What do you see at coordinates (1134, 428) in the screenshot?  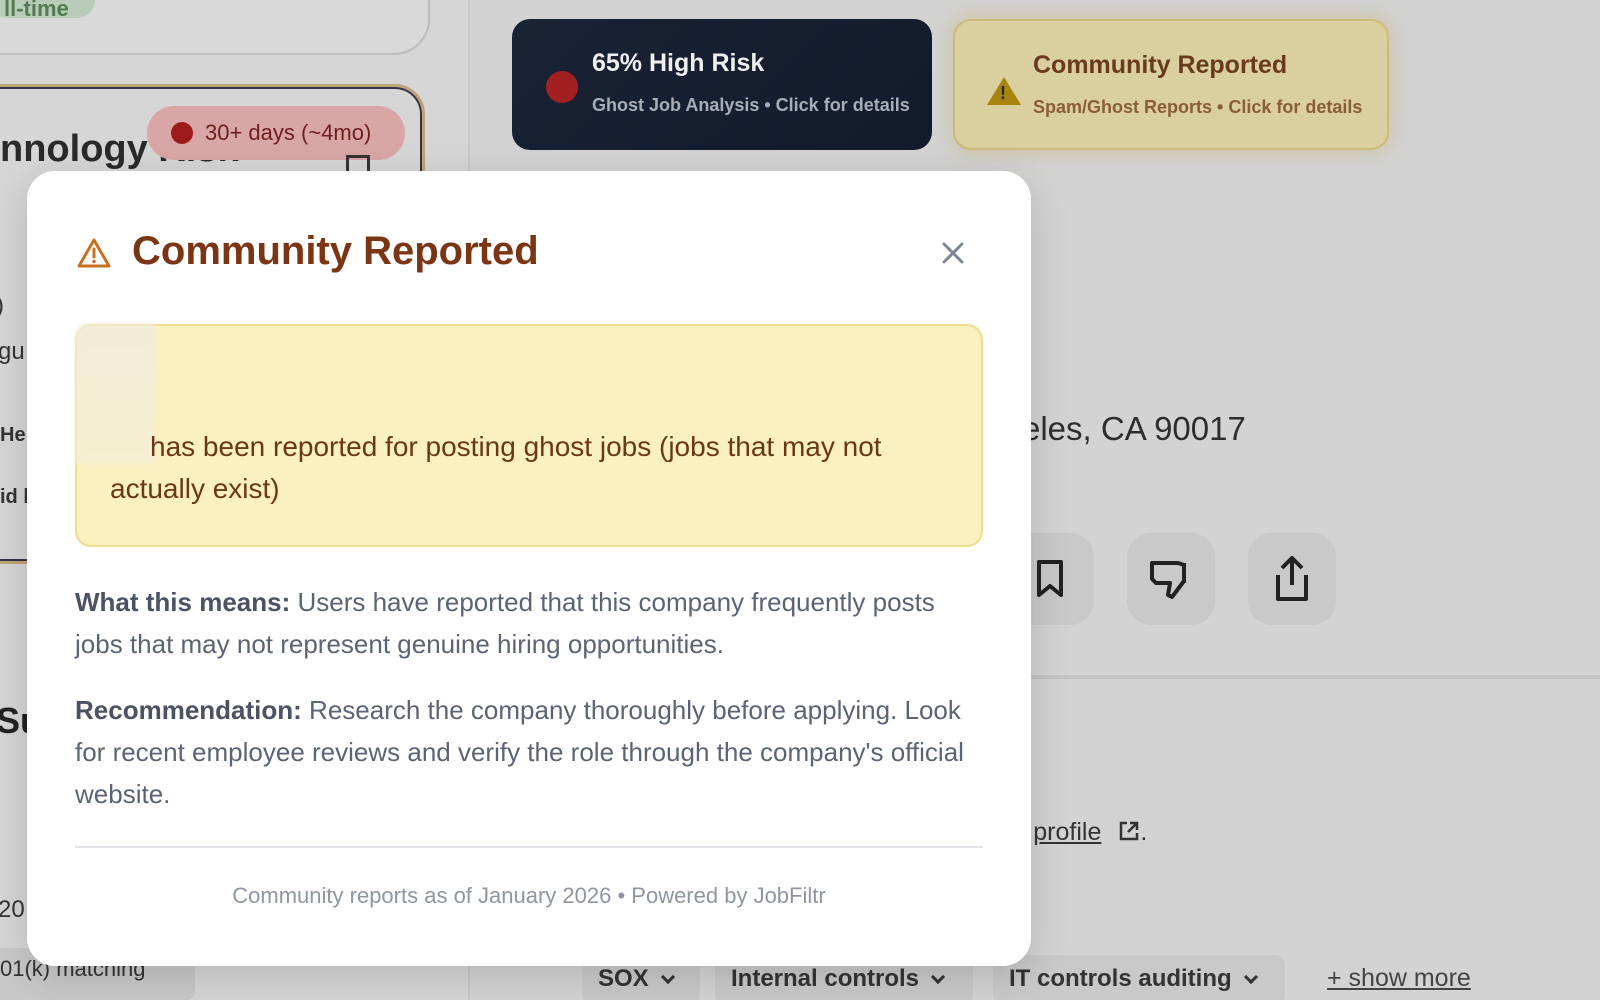 I see `job-address: eles, CA 90017` at bounding box center [1134, 428].